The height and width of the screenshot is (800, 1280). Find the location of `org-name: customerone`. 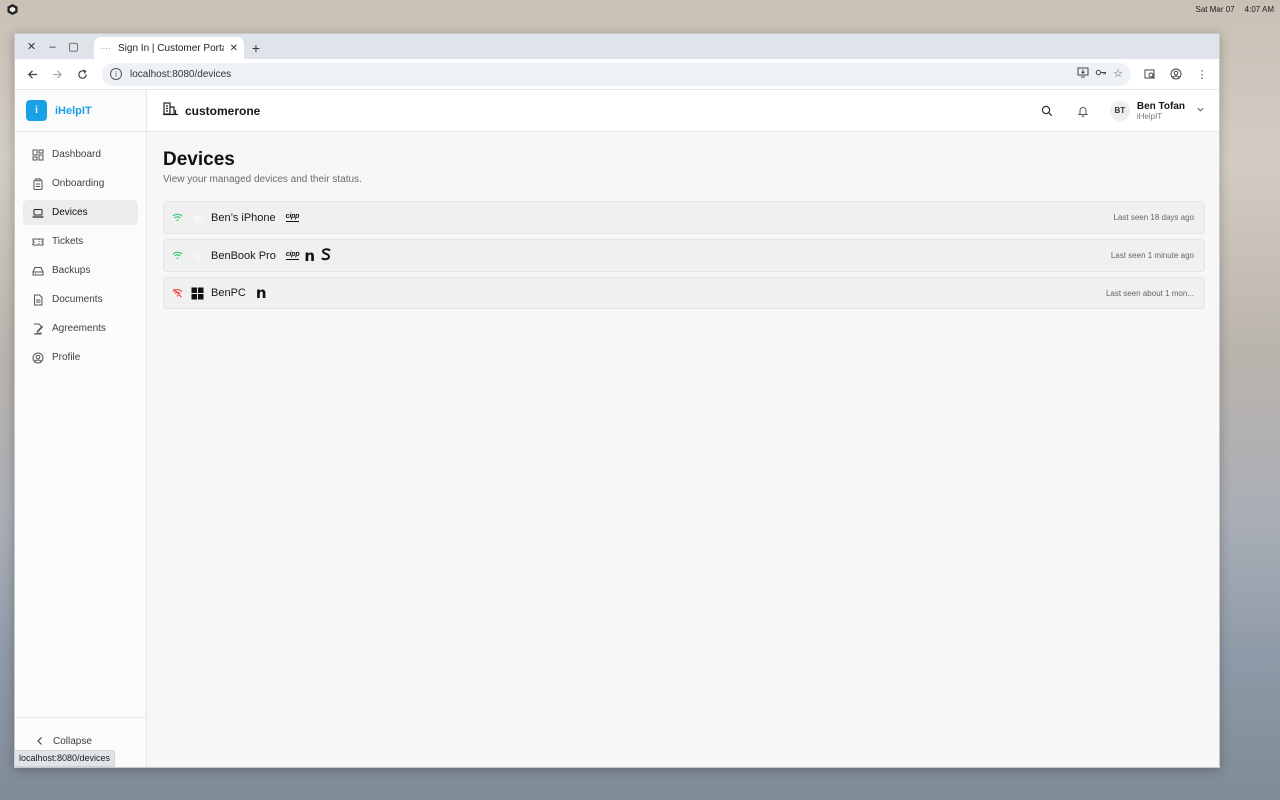

org-name: customerone is located at coordinates (223, 110).